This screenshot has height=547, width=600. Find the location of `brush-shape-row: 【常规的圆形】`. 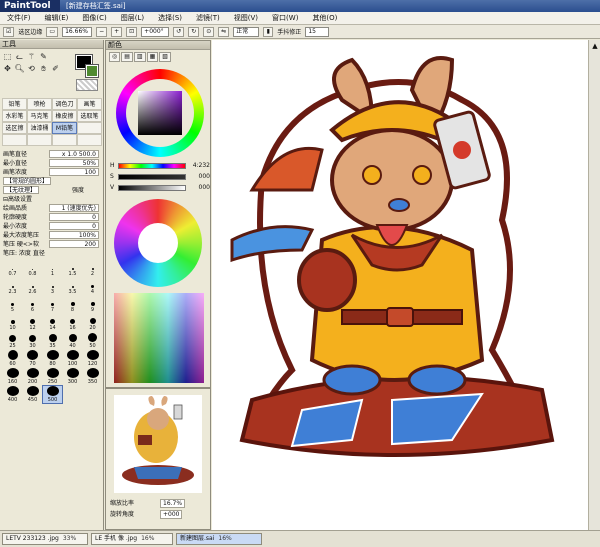

brush-shape-row: 【常规的圆形】 is located at coordinates (51, 181).